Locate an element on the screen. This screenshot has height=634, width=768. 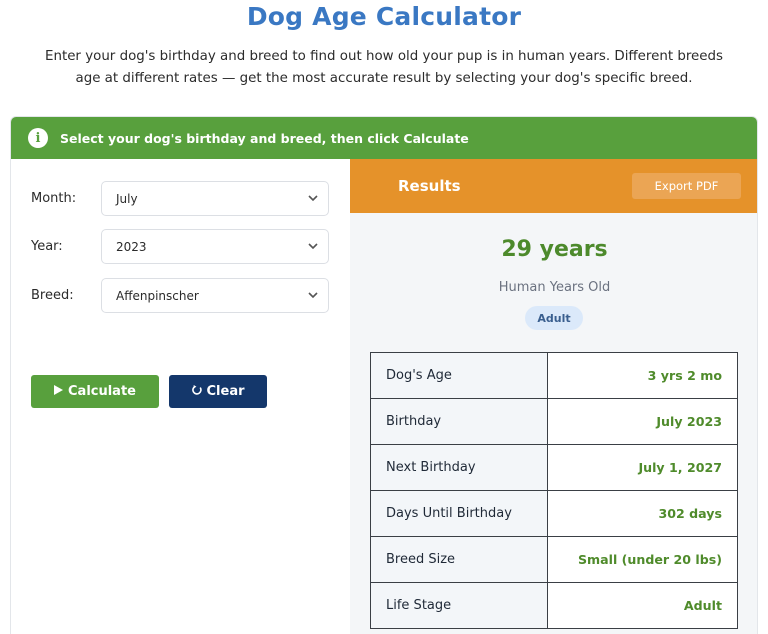
row-value: Adult is located at coordinates (642, 605).